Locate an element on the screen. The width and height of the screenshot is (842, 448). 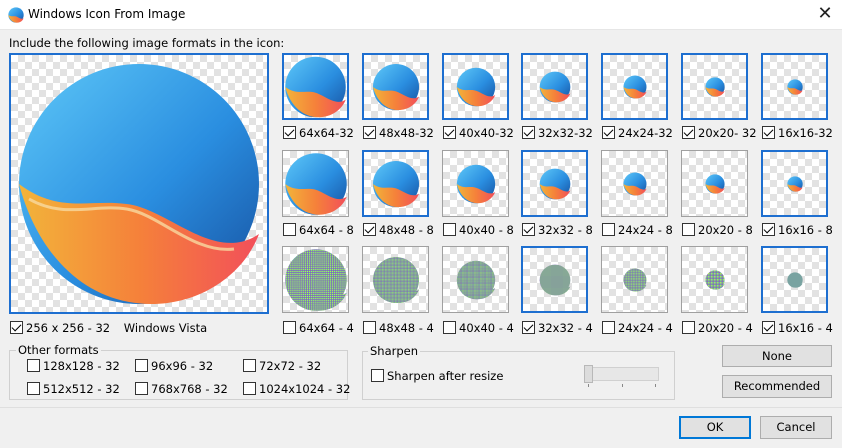
close-icon: ✕ is located at coordinates (825, 14).